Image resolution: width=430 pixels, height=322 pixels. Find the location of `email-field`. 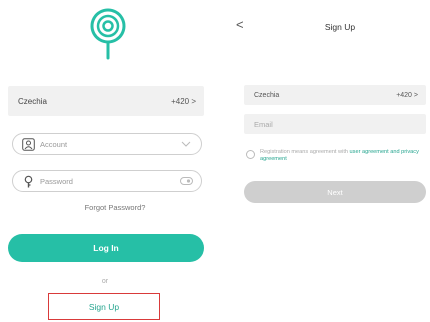

email-field is located at coordinates (335, 124).